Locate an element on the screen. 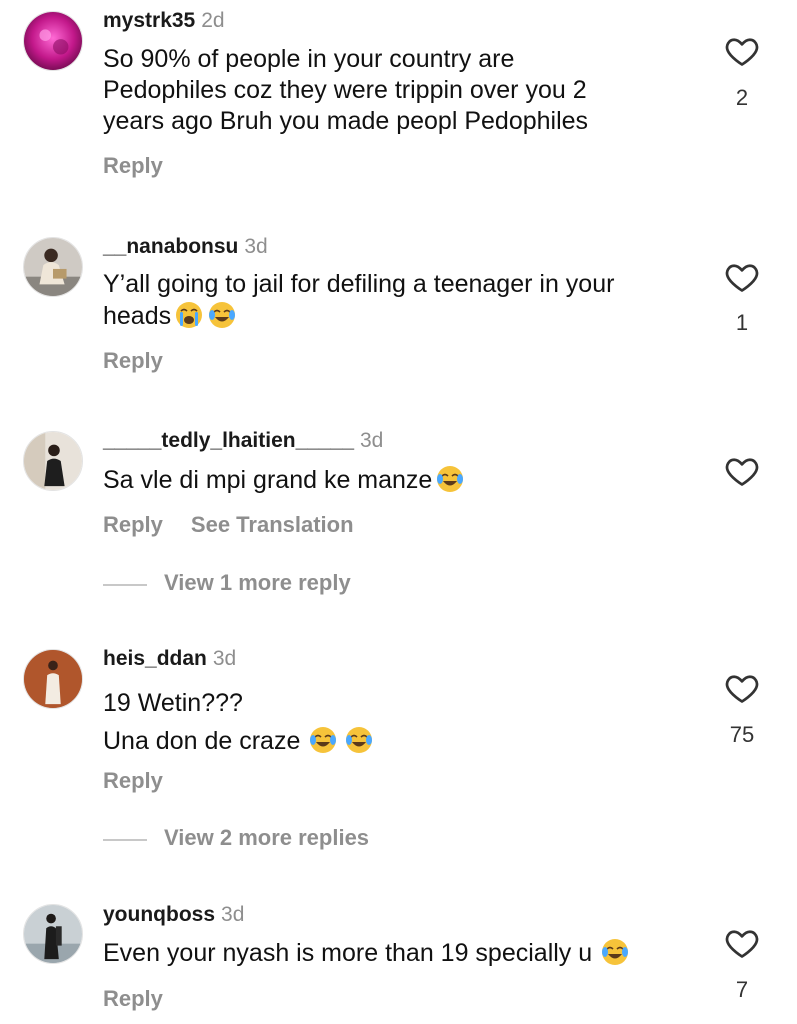 The height and width of the screenshot is (1024, 797). username: mystrk35 is located at coordinates (149, 20).